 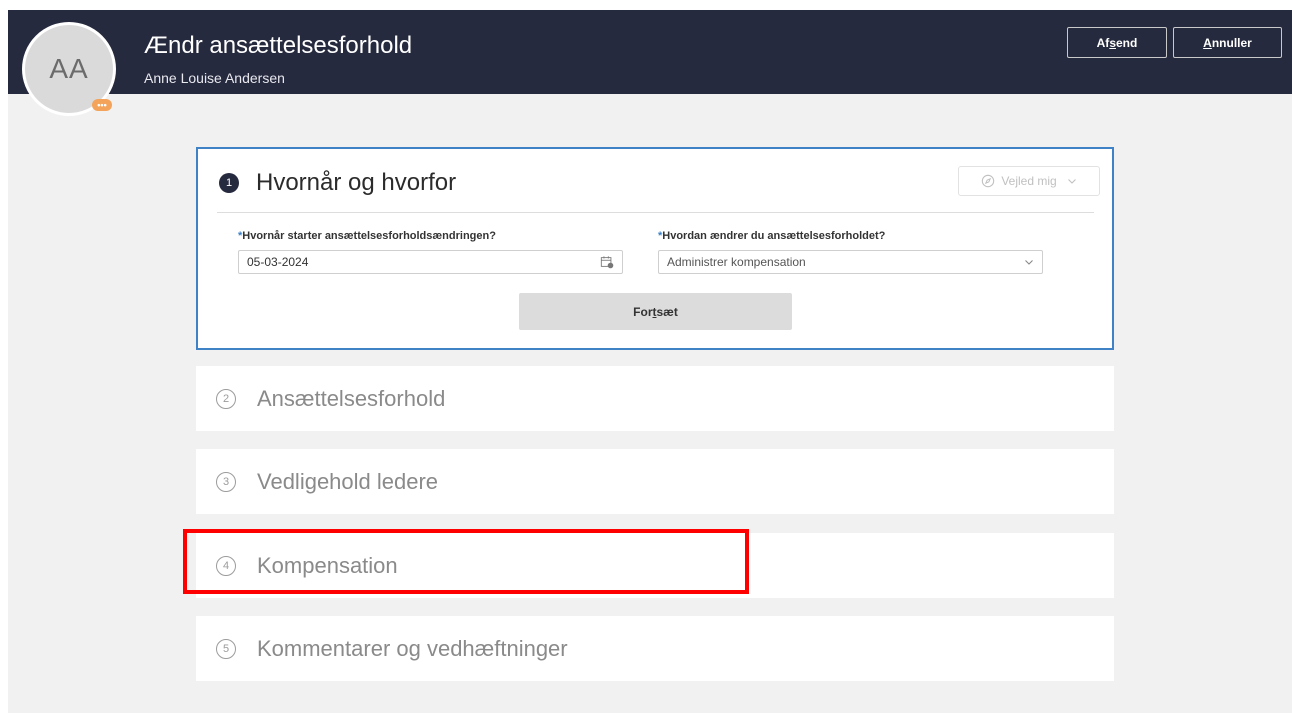 I want to click on step-card-comments-attachments: 5 Kommentarer og vedhæftninger, so click(x=655, y=648).